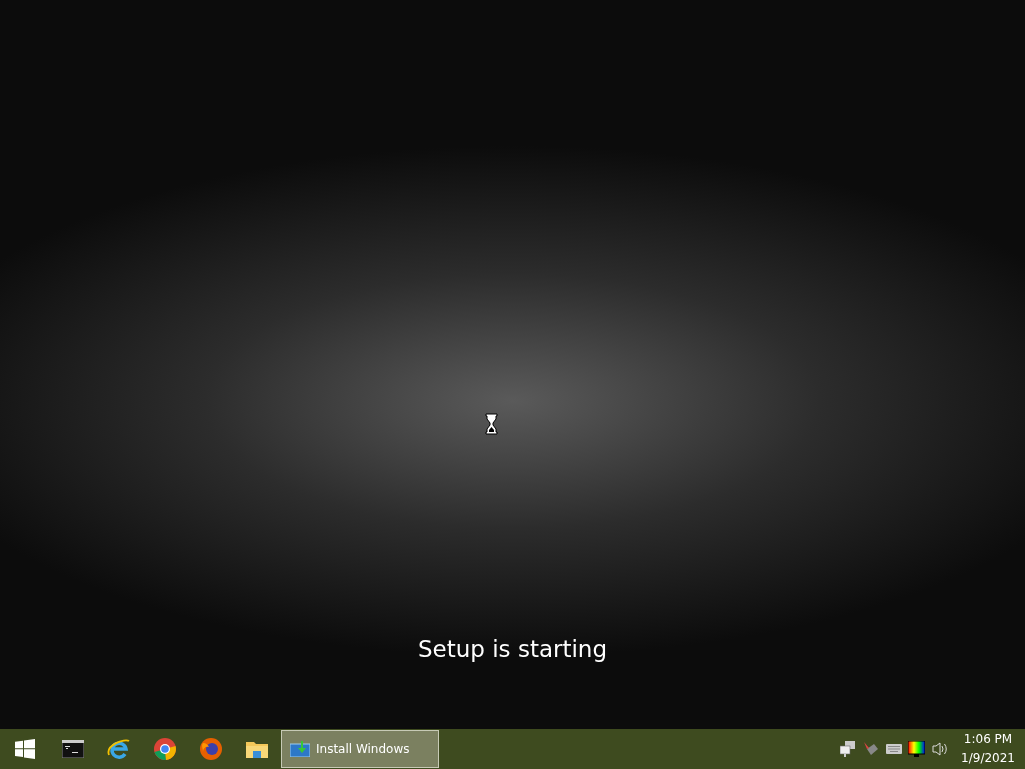  What do you see at coordinates (491, 423) in the screenshot?
I see `hourglass-cursor-icon` at bounding box center [491, 423].